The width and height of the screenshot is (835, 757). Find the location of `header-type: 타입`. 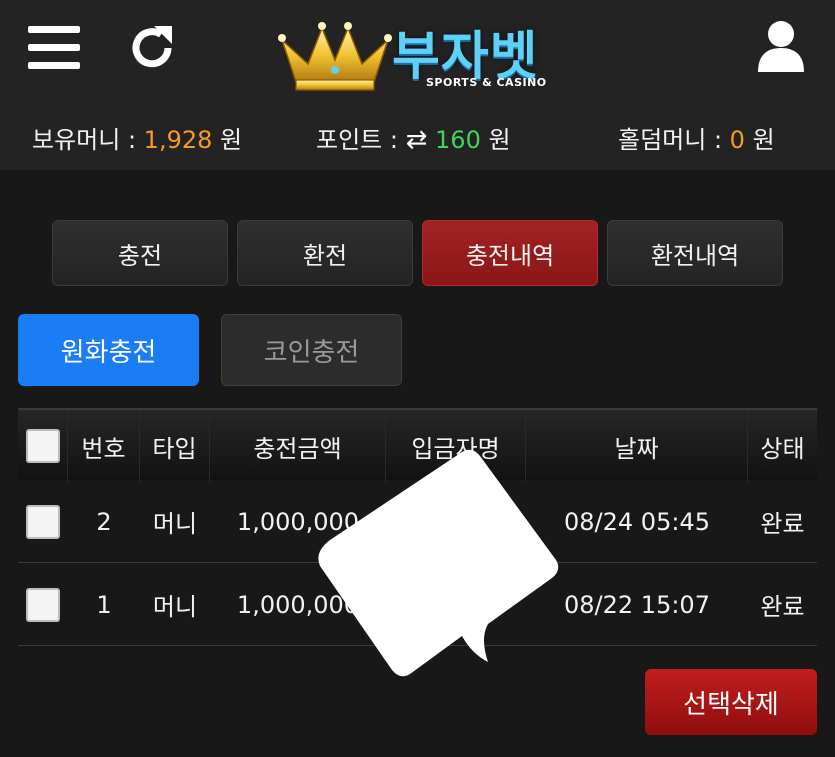

header-type: 타입 is located at coordinates (175, 446).